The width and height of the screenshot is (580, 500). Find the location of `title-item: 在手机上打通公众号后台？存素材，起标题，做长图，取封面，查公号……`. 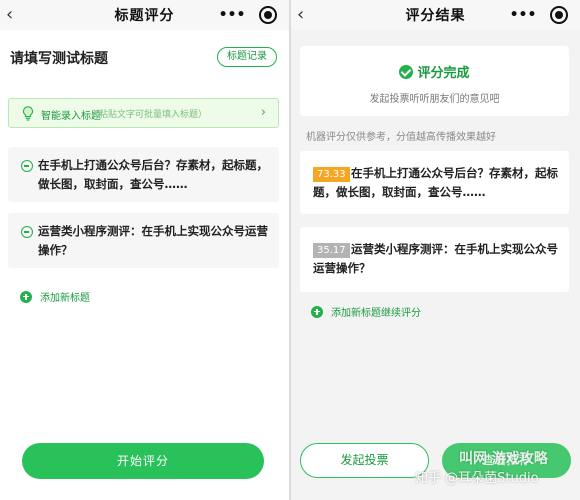

title-item: 在手机上打通公众号后台？存素材，起标题，做长图，取封面，查公号…… is located at coordinates (143, 174).